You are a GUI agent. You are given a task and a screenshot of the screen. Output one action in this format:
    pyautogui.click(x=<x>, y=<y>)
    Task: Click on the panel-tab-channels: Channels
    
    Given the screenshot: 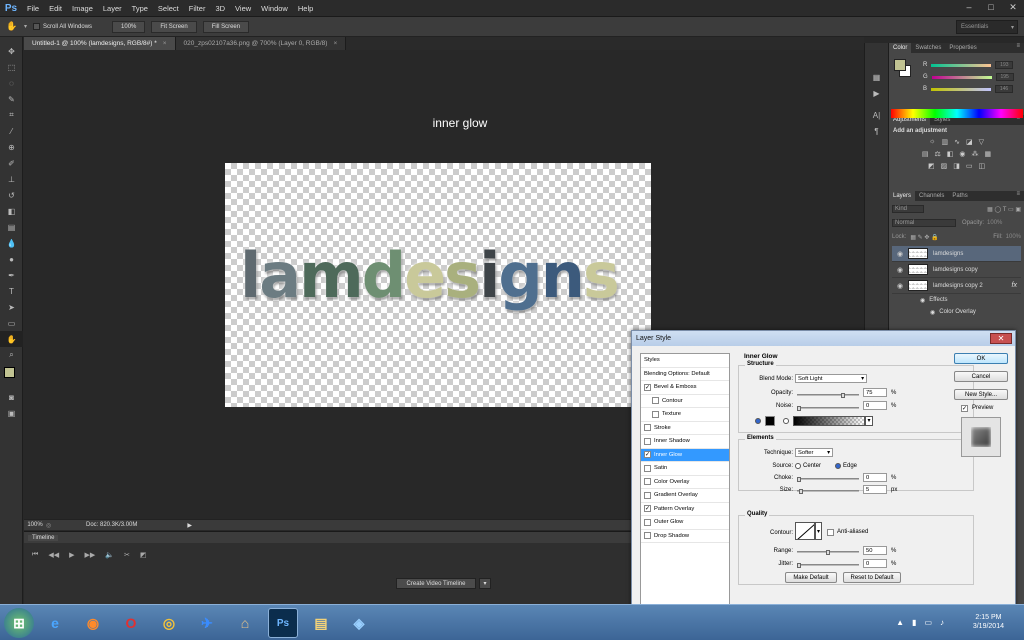 What is the action you would take?
    pyautogui.click(x=931, y=196)
    